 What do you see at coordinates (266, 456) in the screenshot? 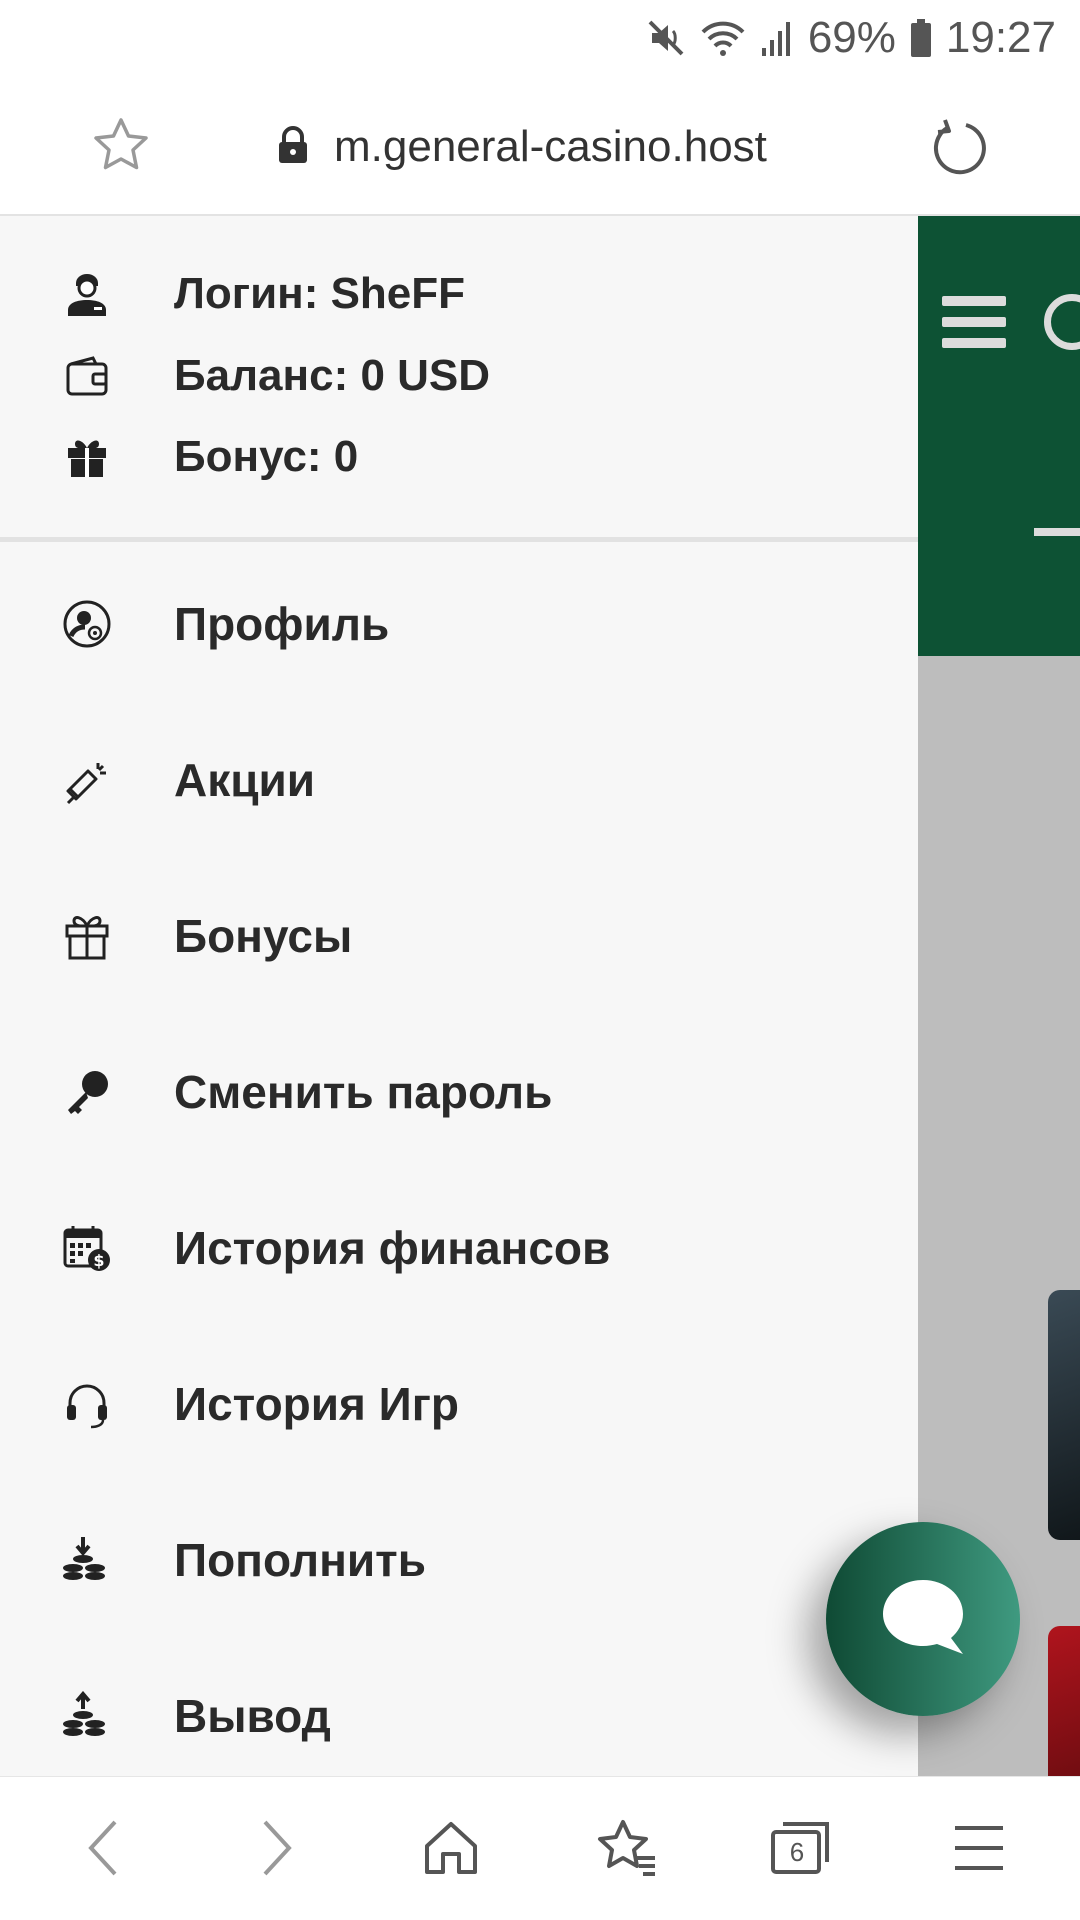
I see `bonus-label: Бонус: 0` at bounding box center [266, 456].